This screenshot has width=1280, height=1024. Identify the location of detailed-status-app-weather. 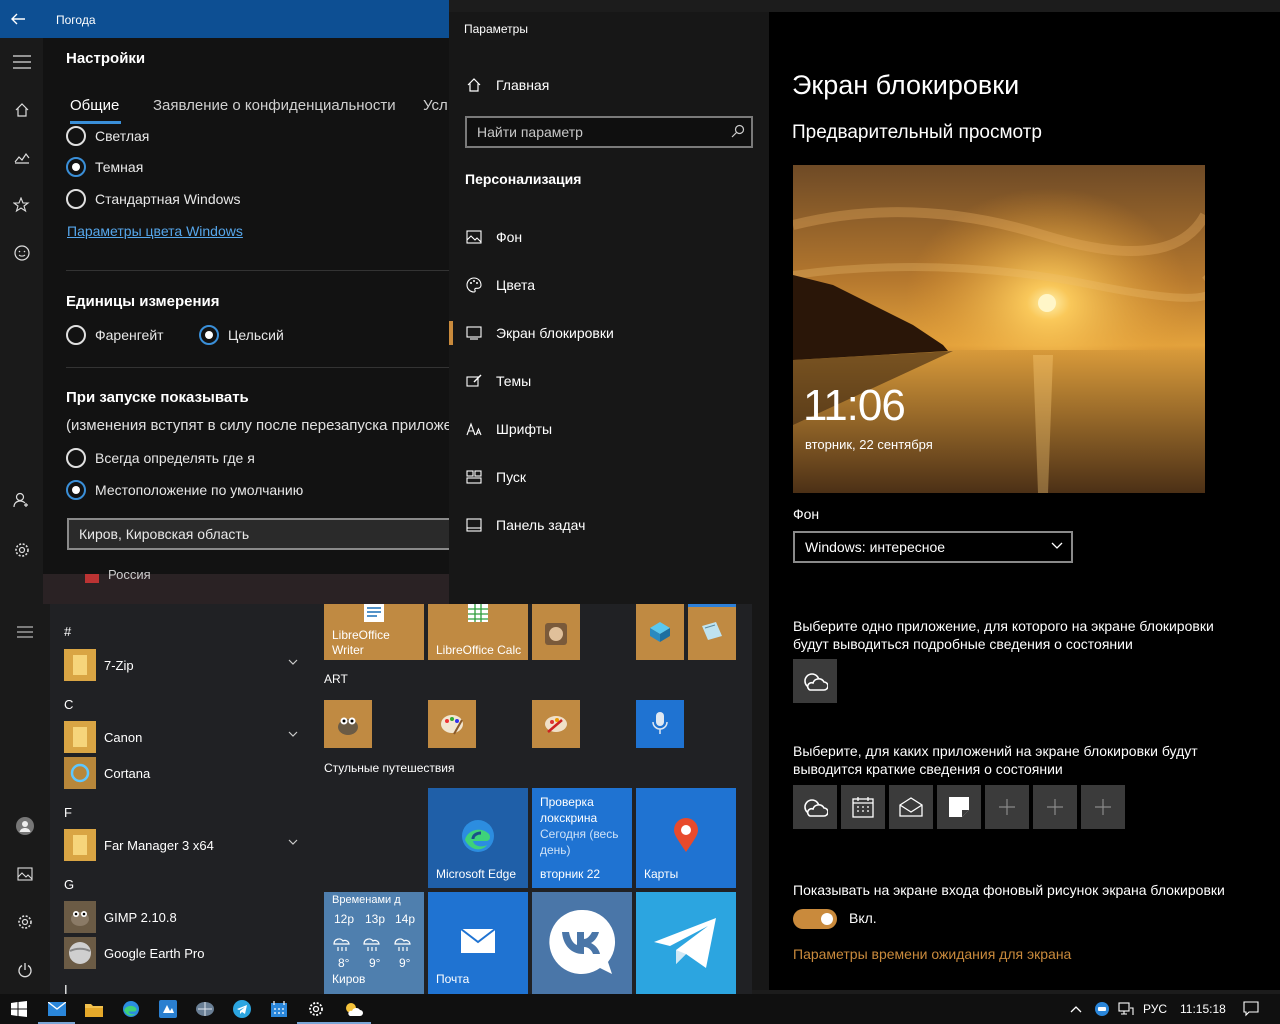
(815, 681).